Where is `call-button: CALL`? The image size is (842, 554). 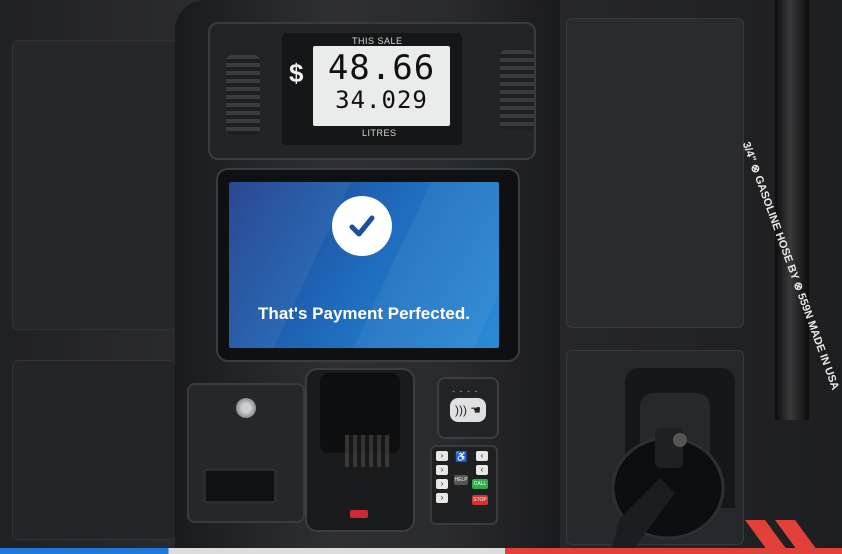 call-button: CALL is located at coordinates (480, 484).